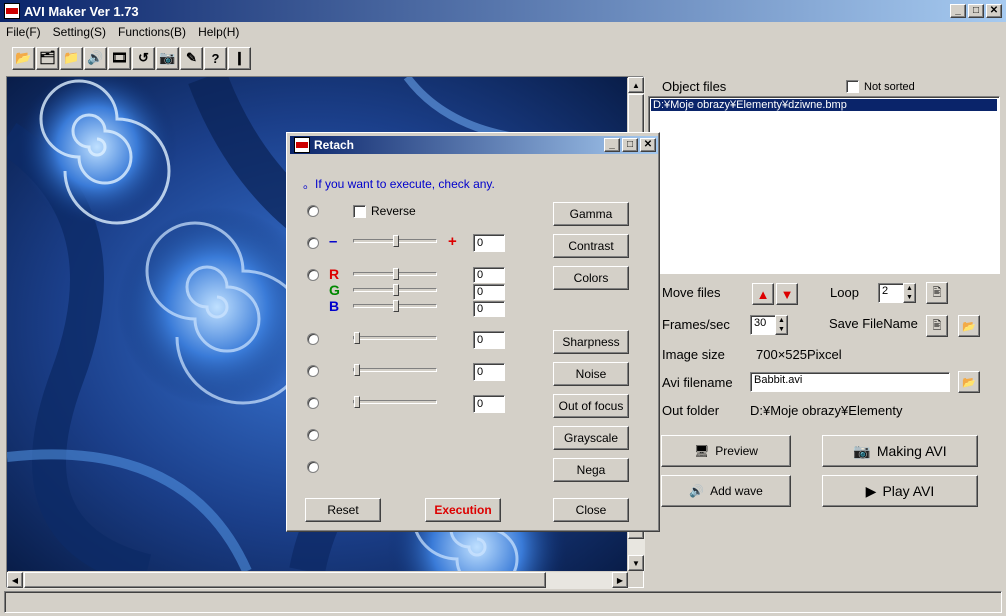 This screenshot has height=616, width=1006. What do you see at coordinates (489, 309) in the screenshot?
I see `blue-value: 0` at bounding box center [489, 309].